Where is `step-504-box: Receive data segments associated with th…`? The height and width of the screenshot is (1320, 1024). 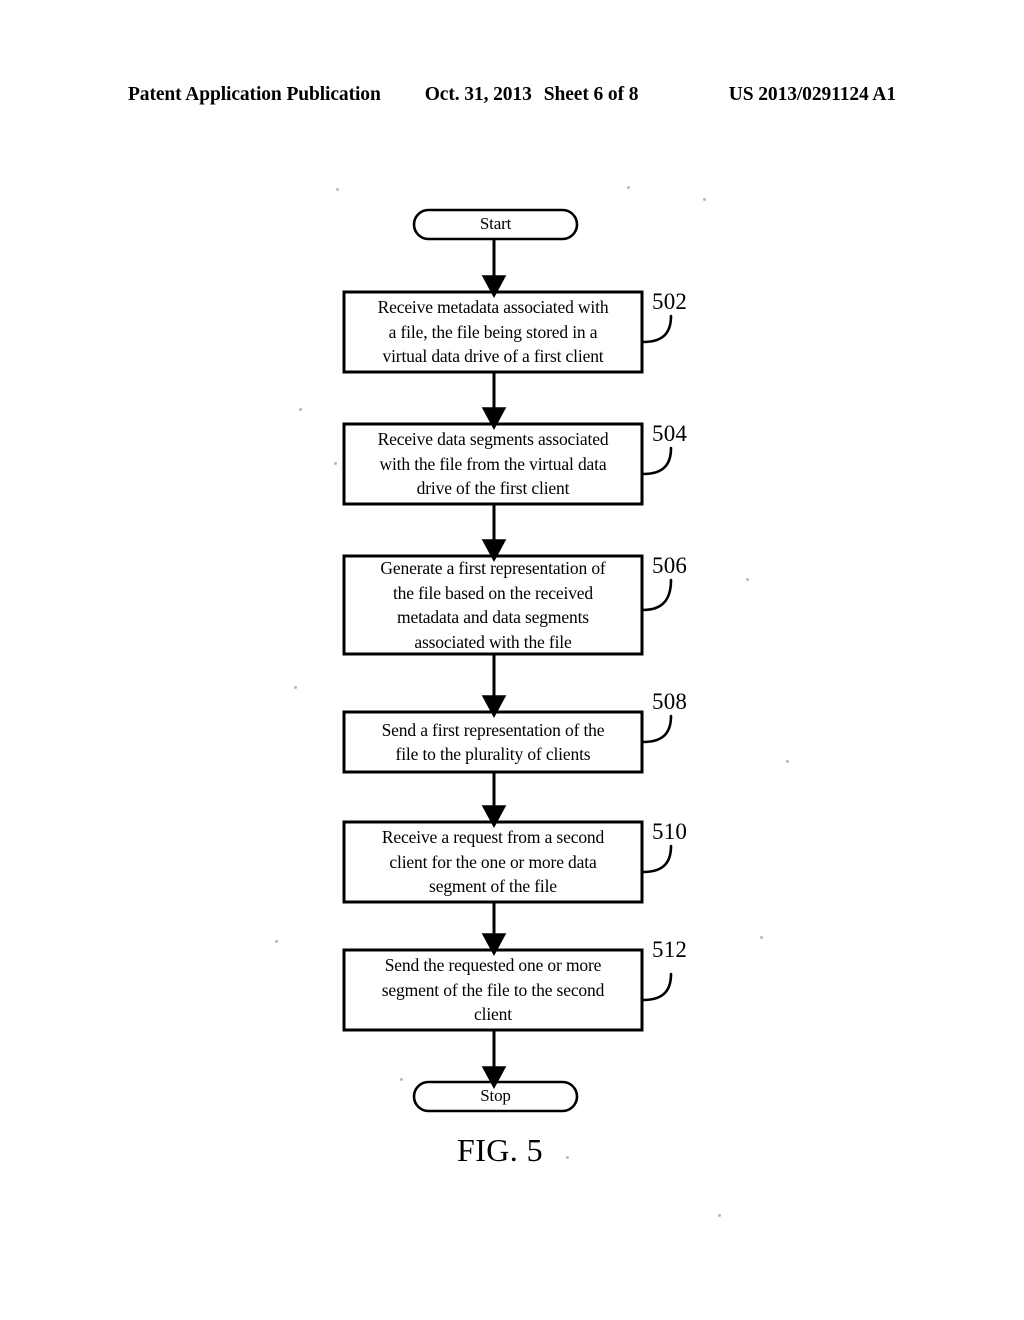
step-504-box: Receive data segments associated with th… is located at coordinates (493, 464).